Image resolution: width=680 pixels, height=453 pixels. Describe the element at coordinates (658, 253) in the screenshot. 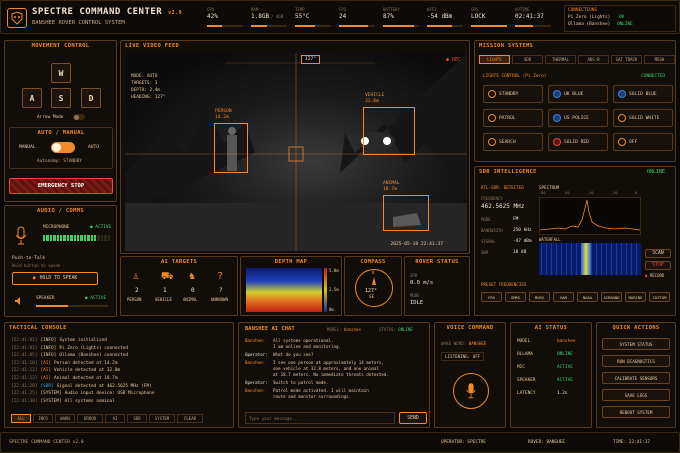

I see `sdr-scan-button: SCAN` at that location.